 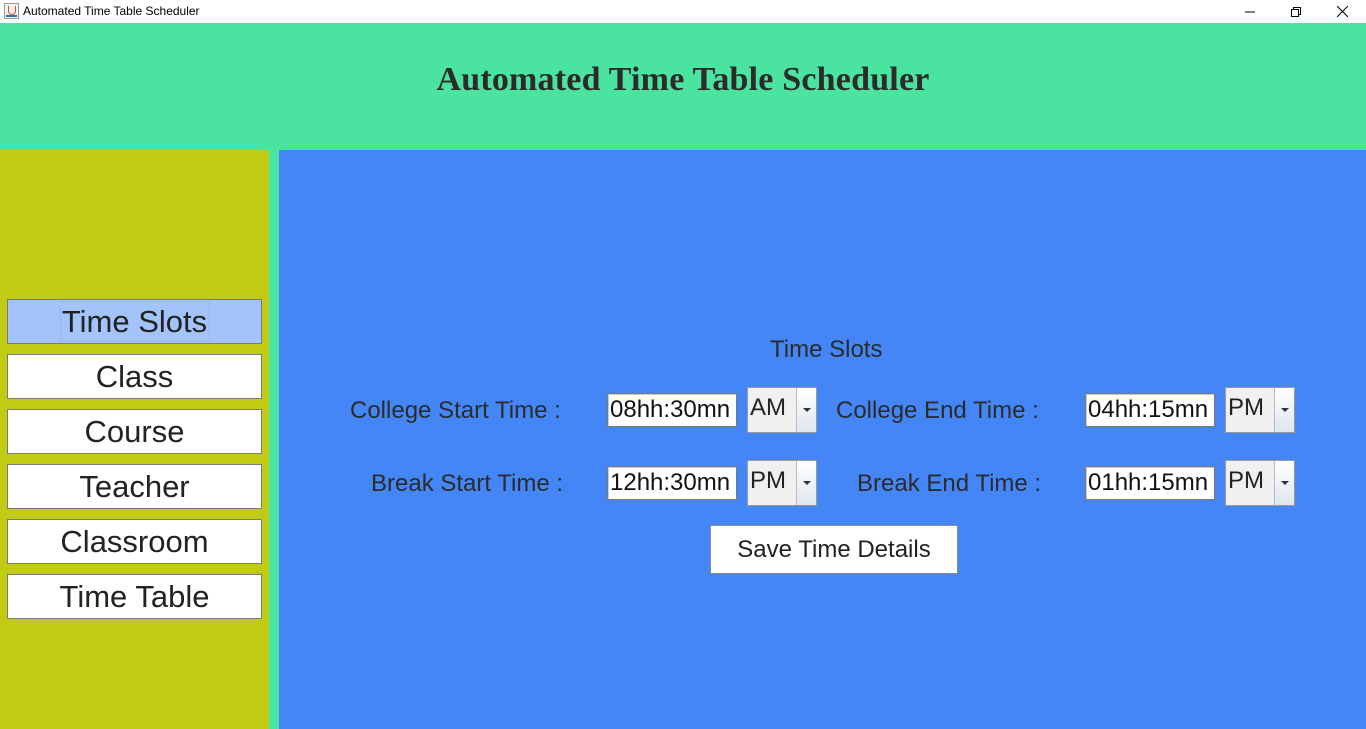 I want to click on restore-button, so click(x=1296, y=11).